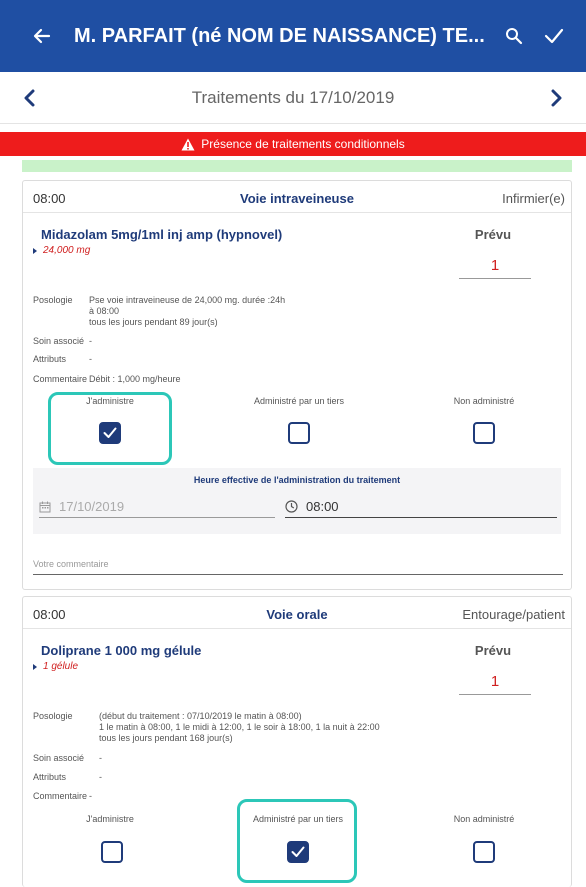  I want to click on warning-icon, so click(188, 144).